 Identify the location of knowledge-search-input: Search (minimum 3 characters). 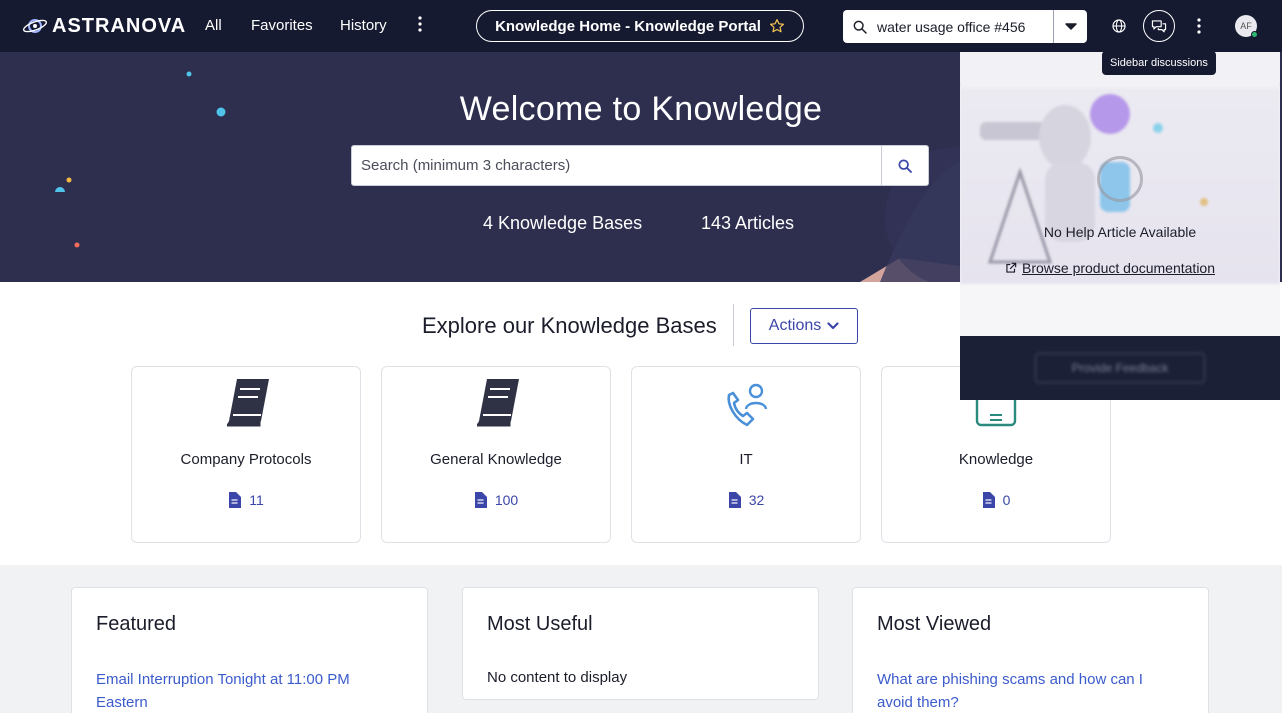
(616, 165).